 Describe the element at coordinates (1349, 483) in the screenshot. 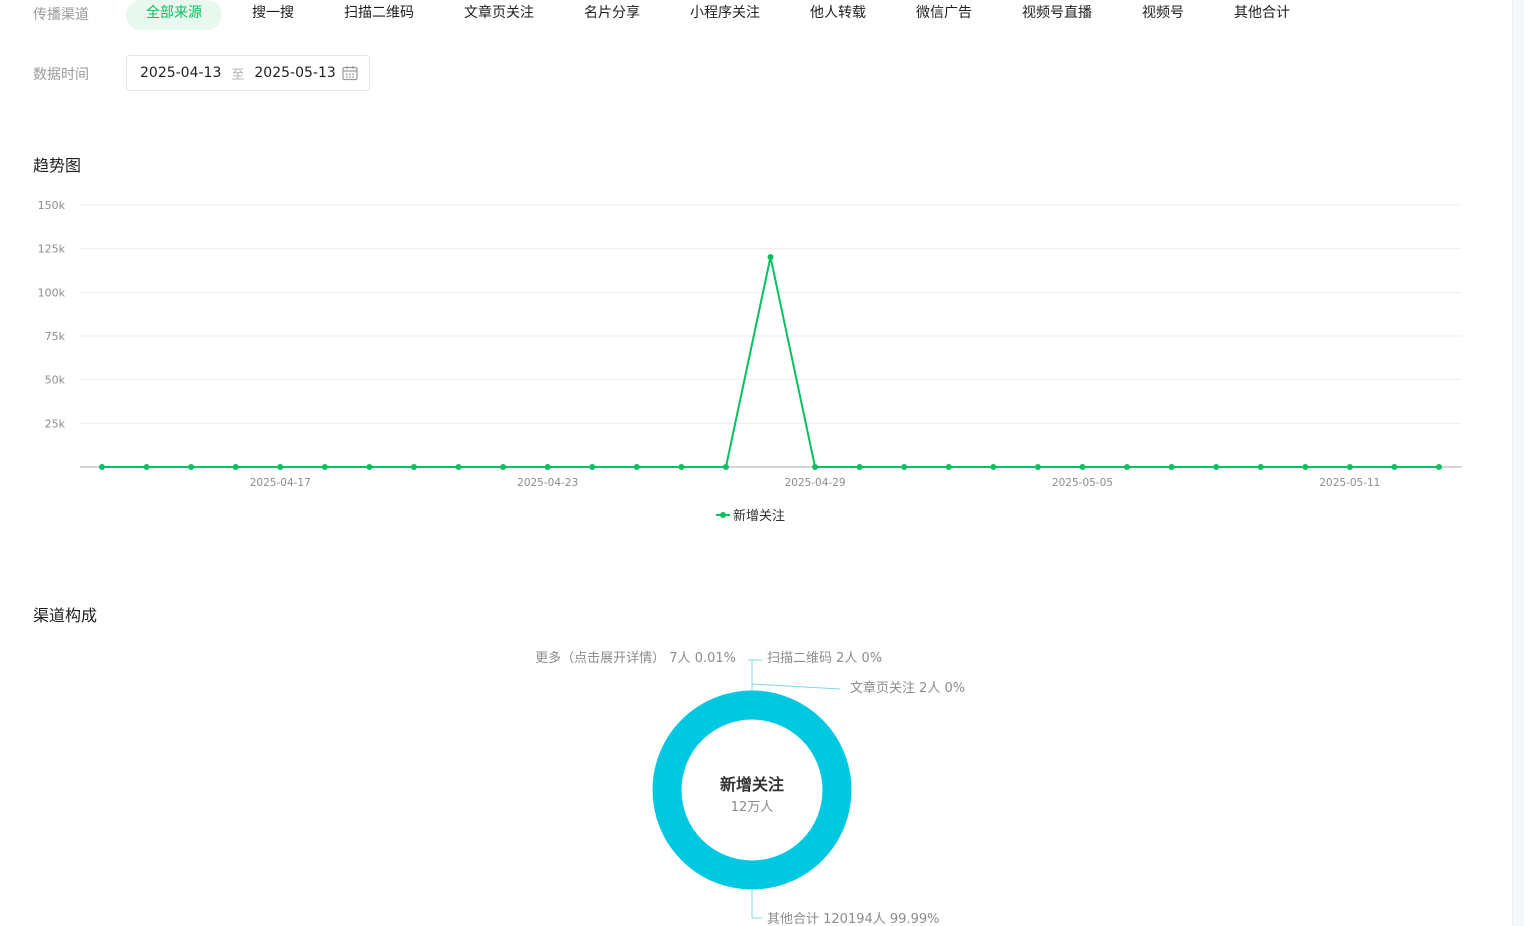

I see `x-tick-label: 2025-05-11` at that location.